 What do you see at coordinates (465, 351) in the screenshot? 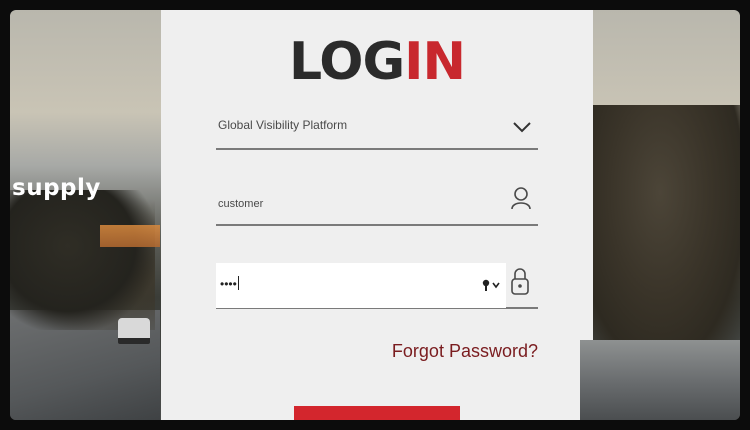
I see `forgot-password-link: Forgot Password?` at bounding box center [465, 351].